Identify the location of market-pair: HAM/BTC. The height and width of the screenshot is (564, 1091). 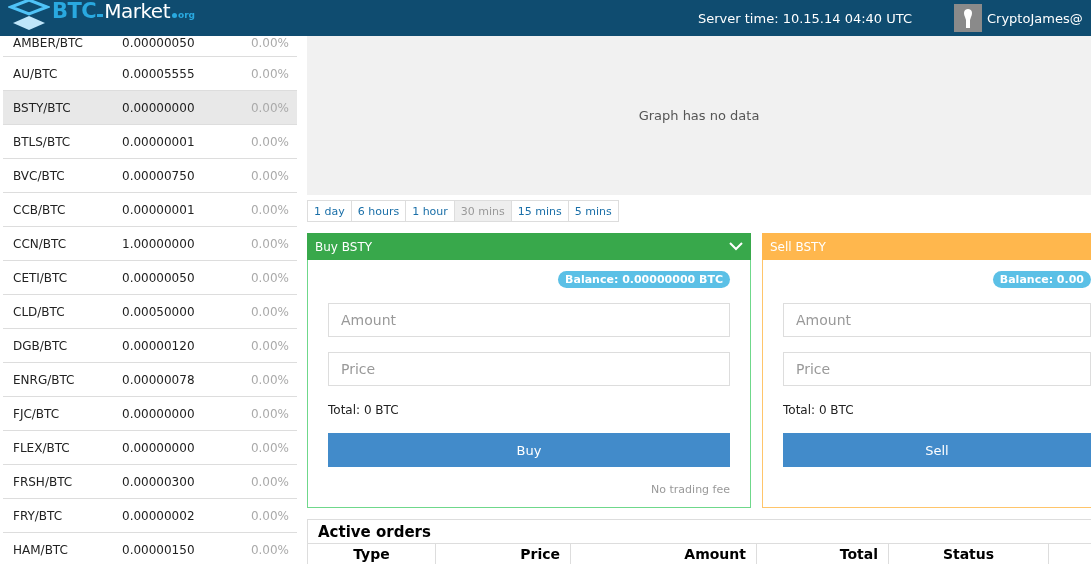
(40, 549).